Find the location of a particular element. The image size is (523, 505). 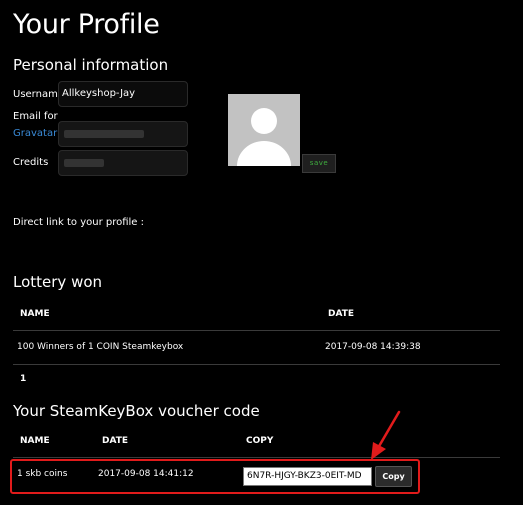

redacted-email is located at coordinates (104, 134).